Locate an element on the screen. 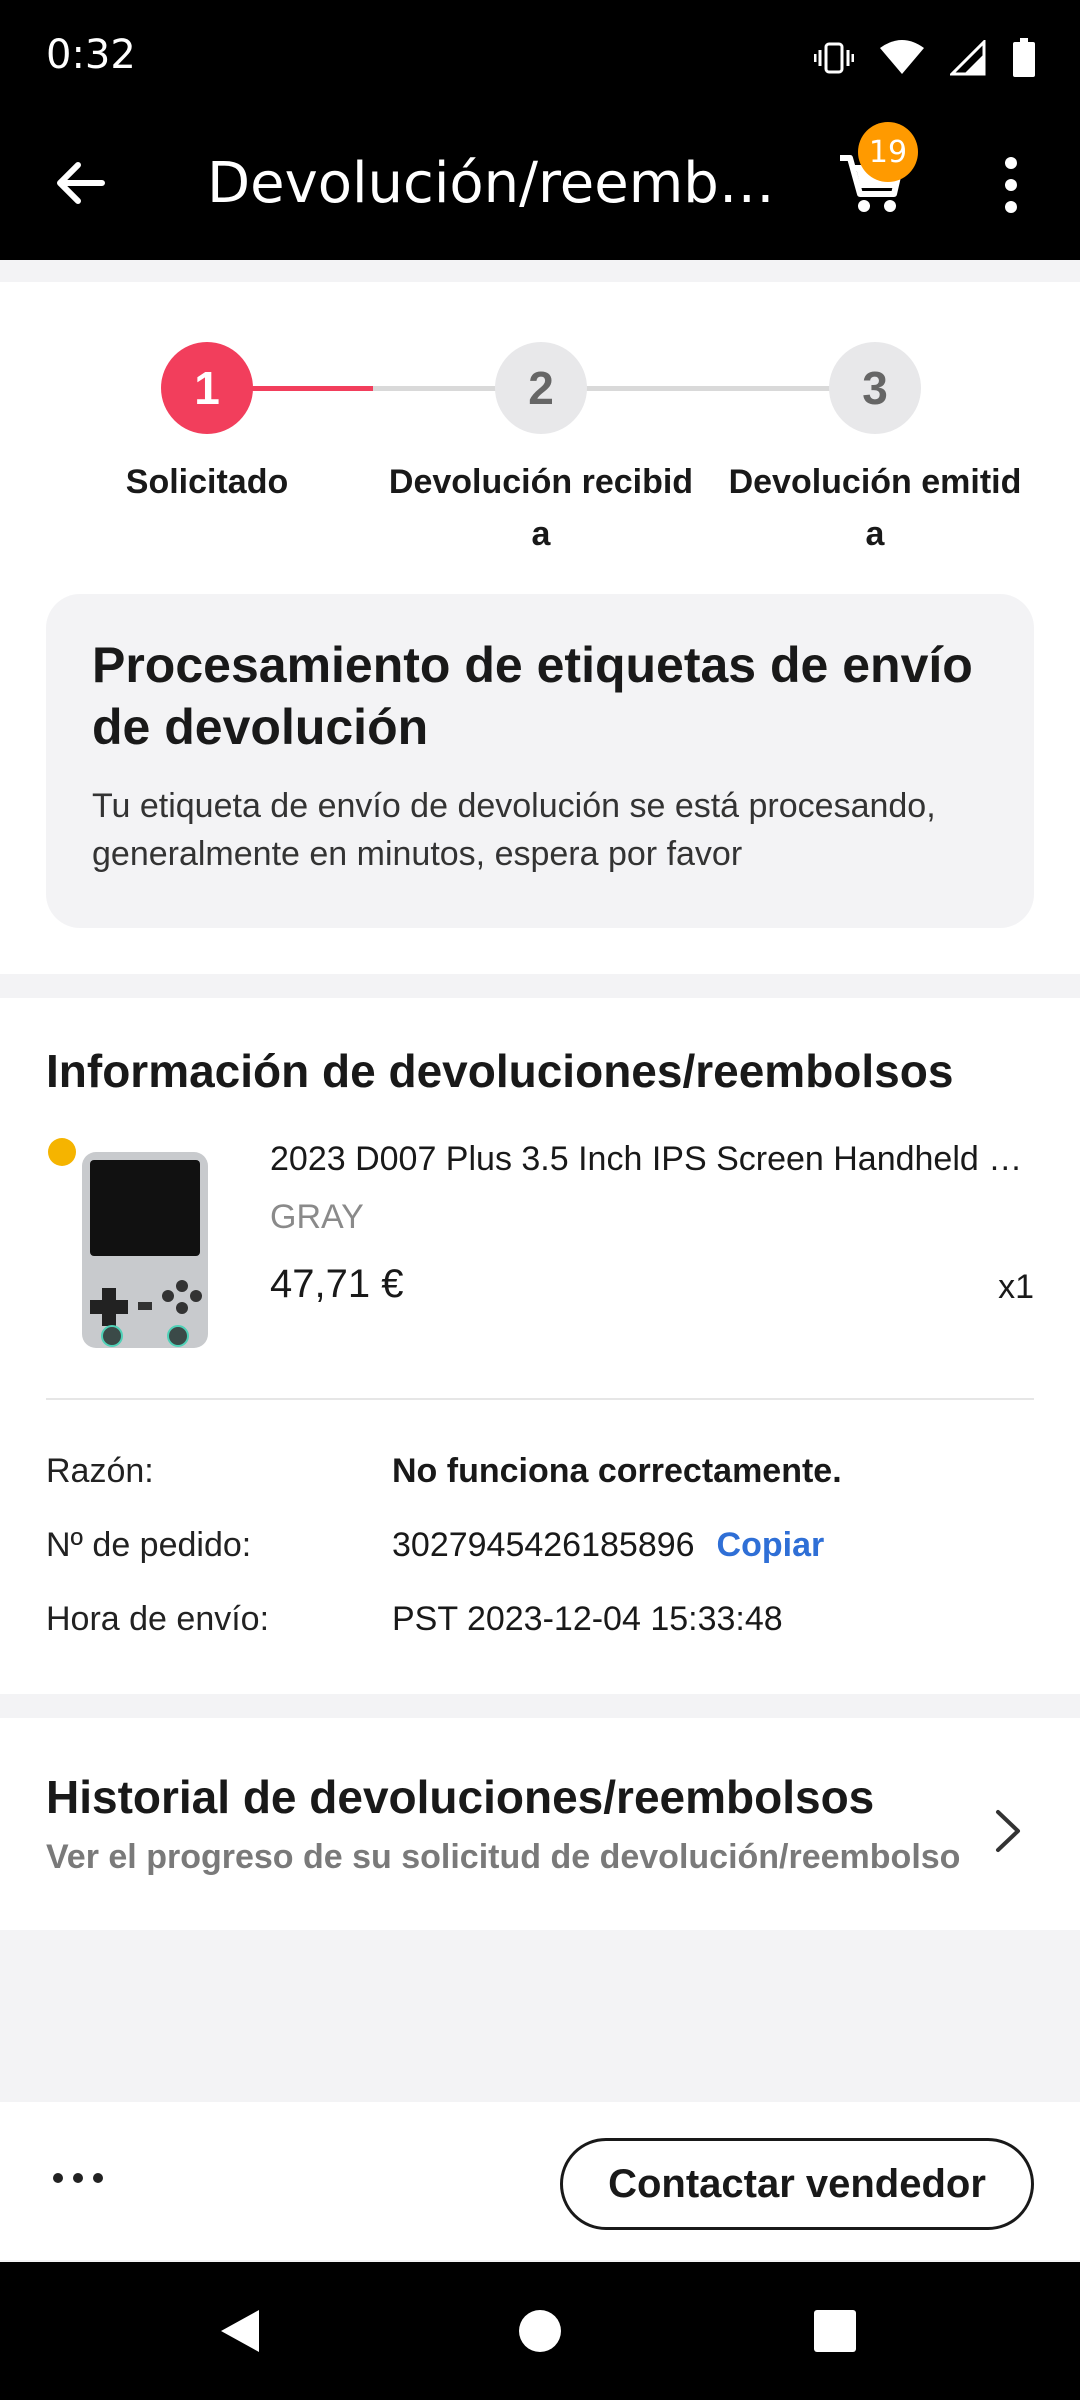 The width and height of the screenshot is (1080, 2400). order-number-value: 3027945426185896 is located at coordinates (543, 1545).